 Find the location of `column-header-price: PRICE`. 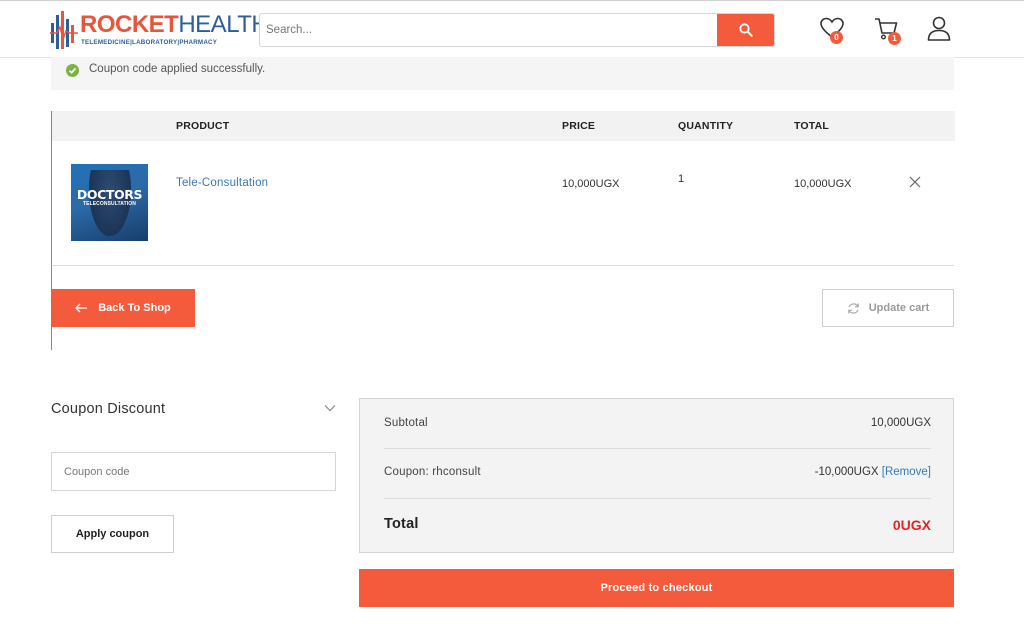

column-header-price: PRICE is located at coordinates (579, 126).